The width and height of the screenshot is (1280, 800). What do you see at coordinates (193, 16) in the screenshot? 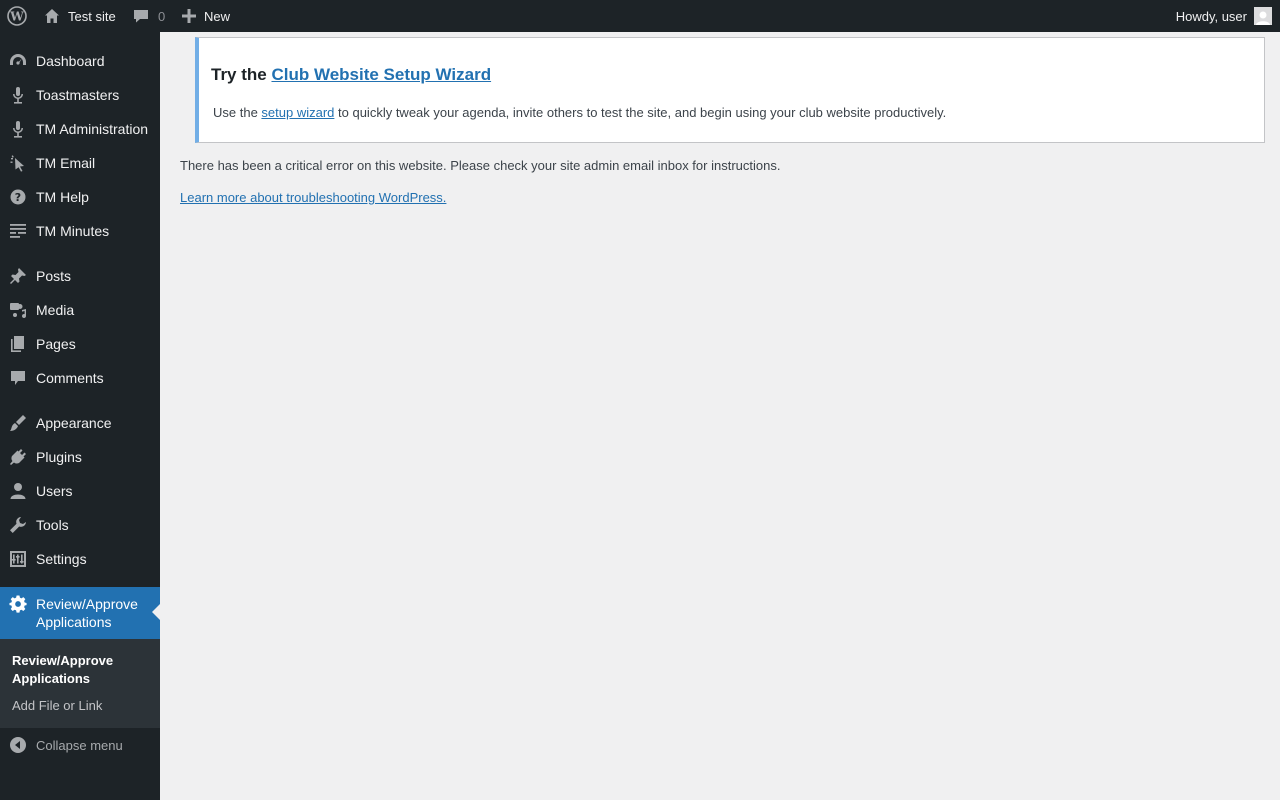
I see `plus-icon` at bounding box center [193, 16].